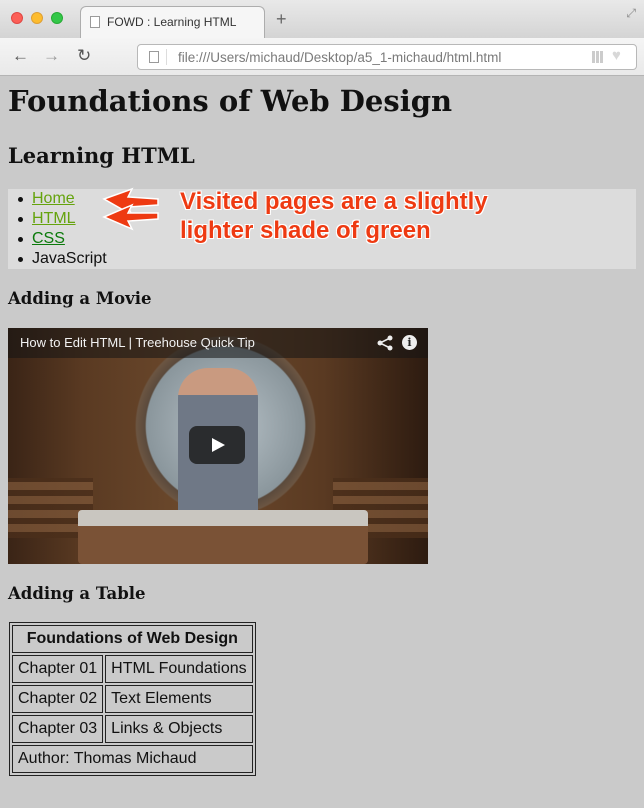  I want to click on heart-icon: ♥, so click(616, 55).